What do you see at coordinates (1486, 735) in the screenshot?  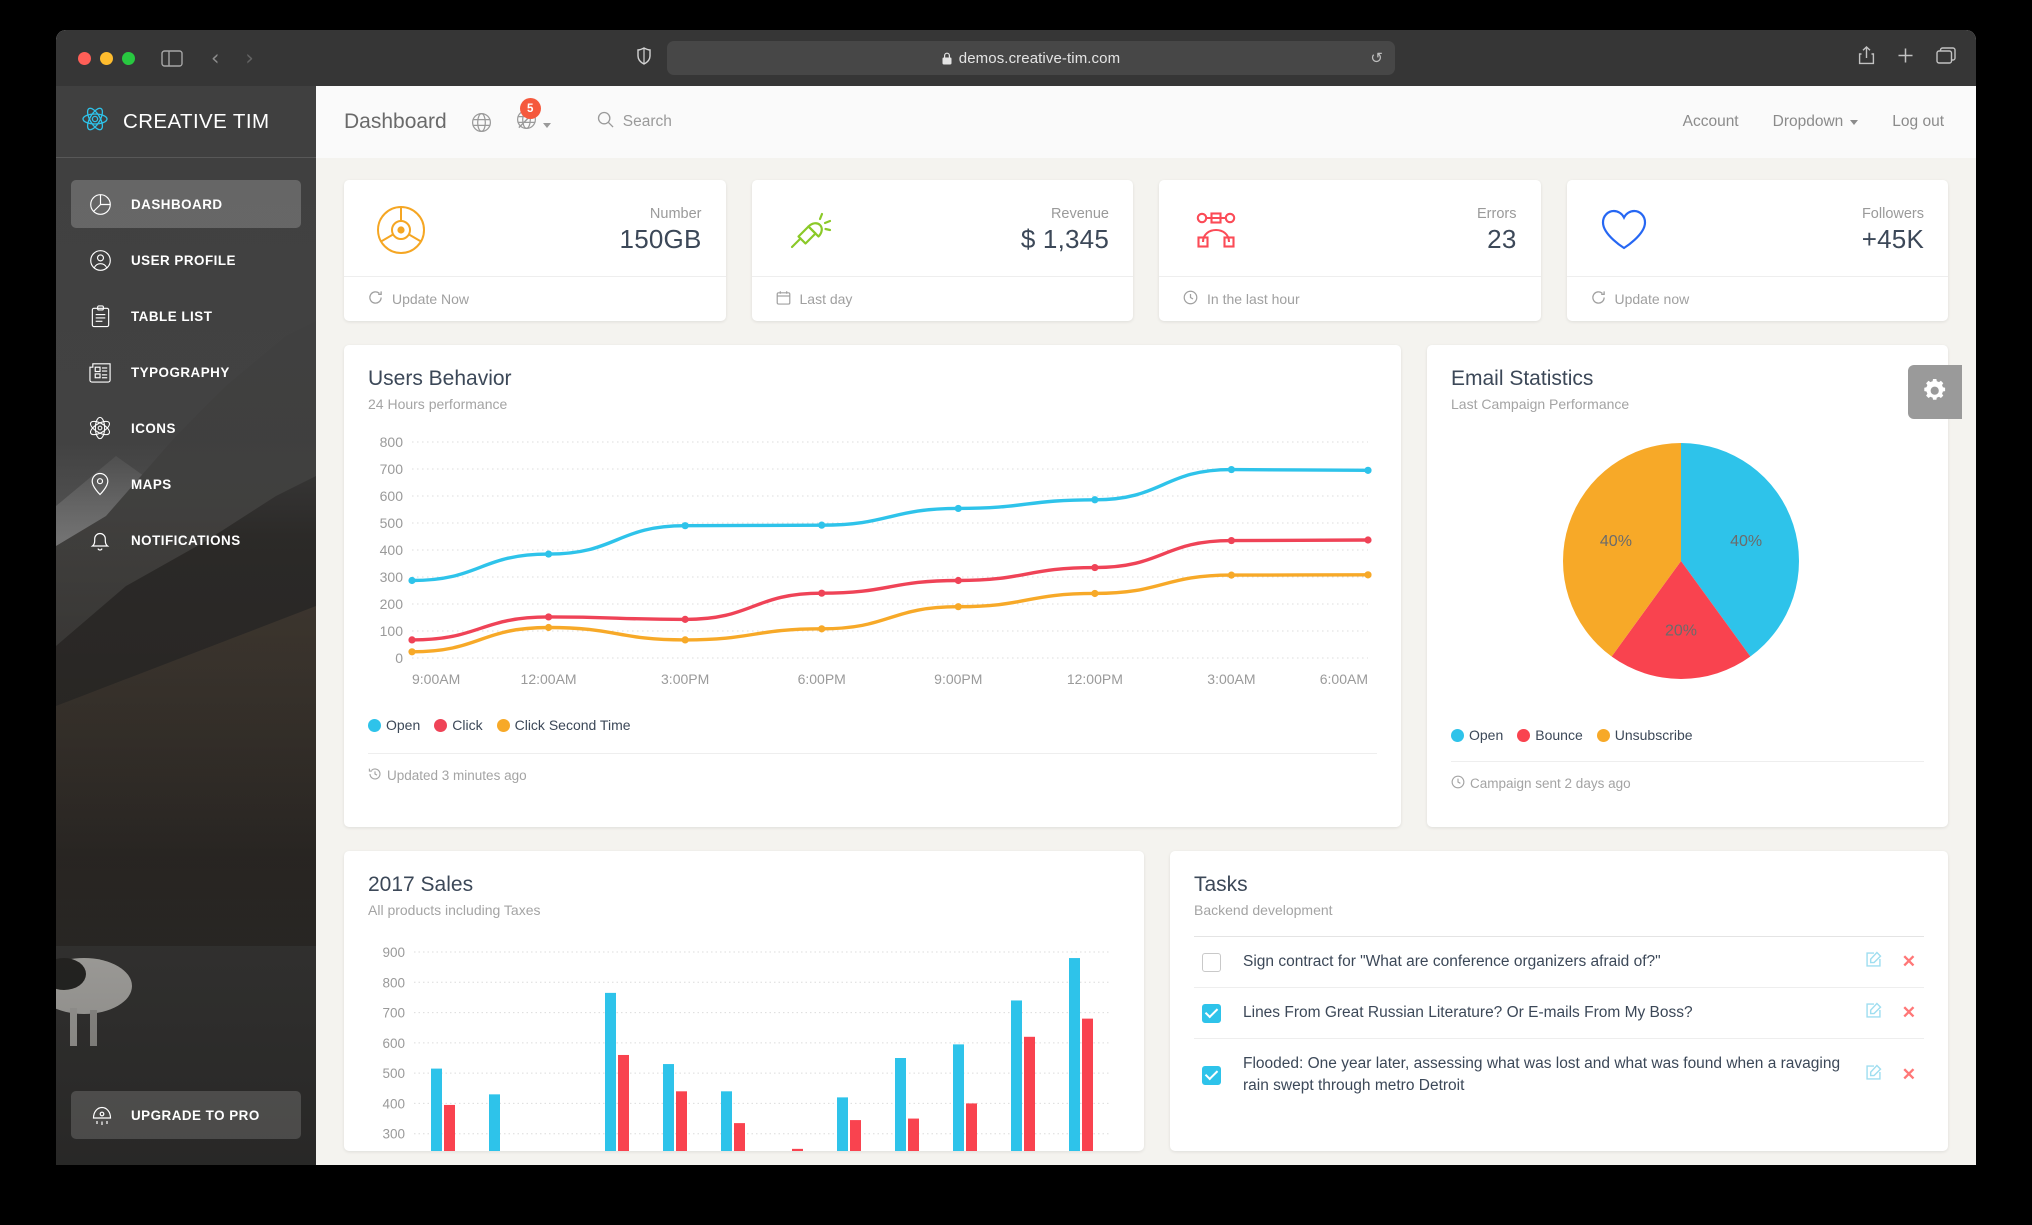 I see `legend-label: Open` at bounding box center [1486, 735].